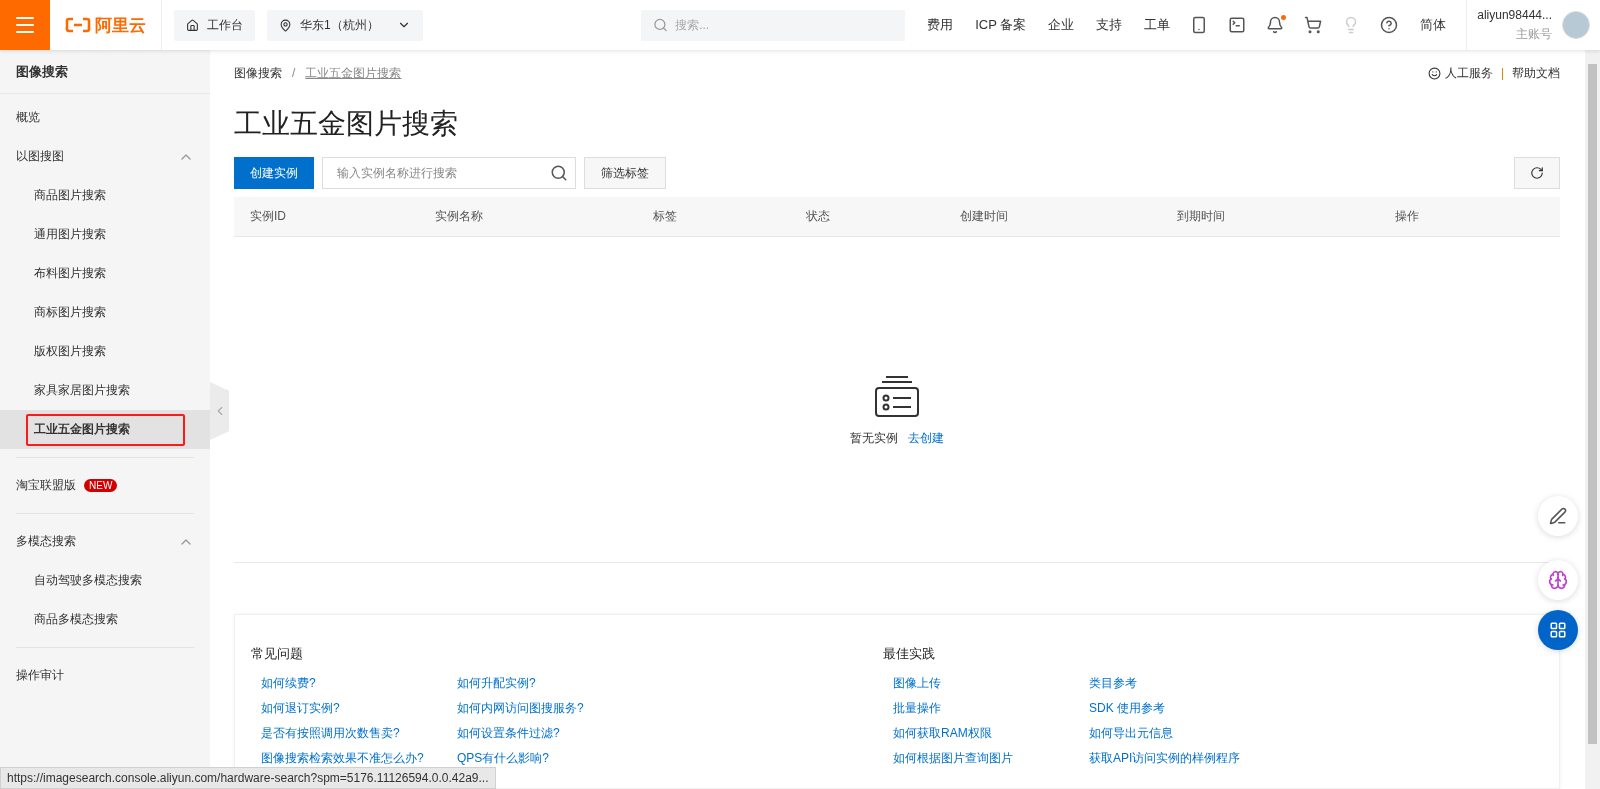  What do you see at coordinates (192, 25) in the screenshot?
I see `home-icon` at bounding box center [192, 25].